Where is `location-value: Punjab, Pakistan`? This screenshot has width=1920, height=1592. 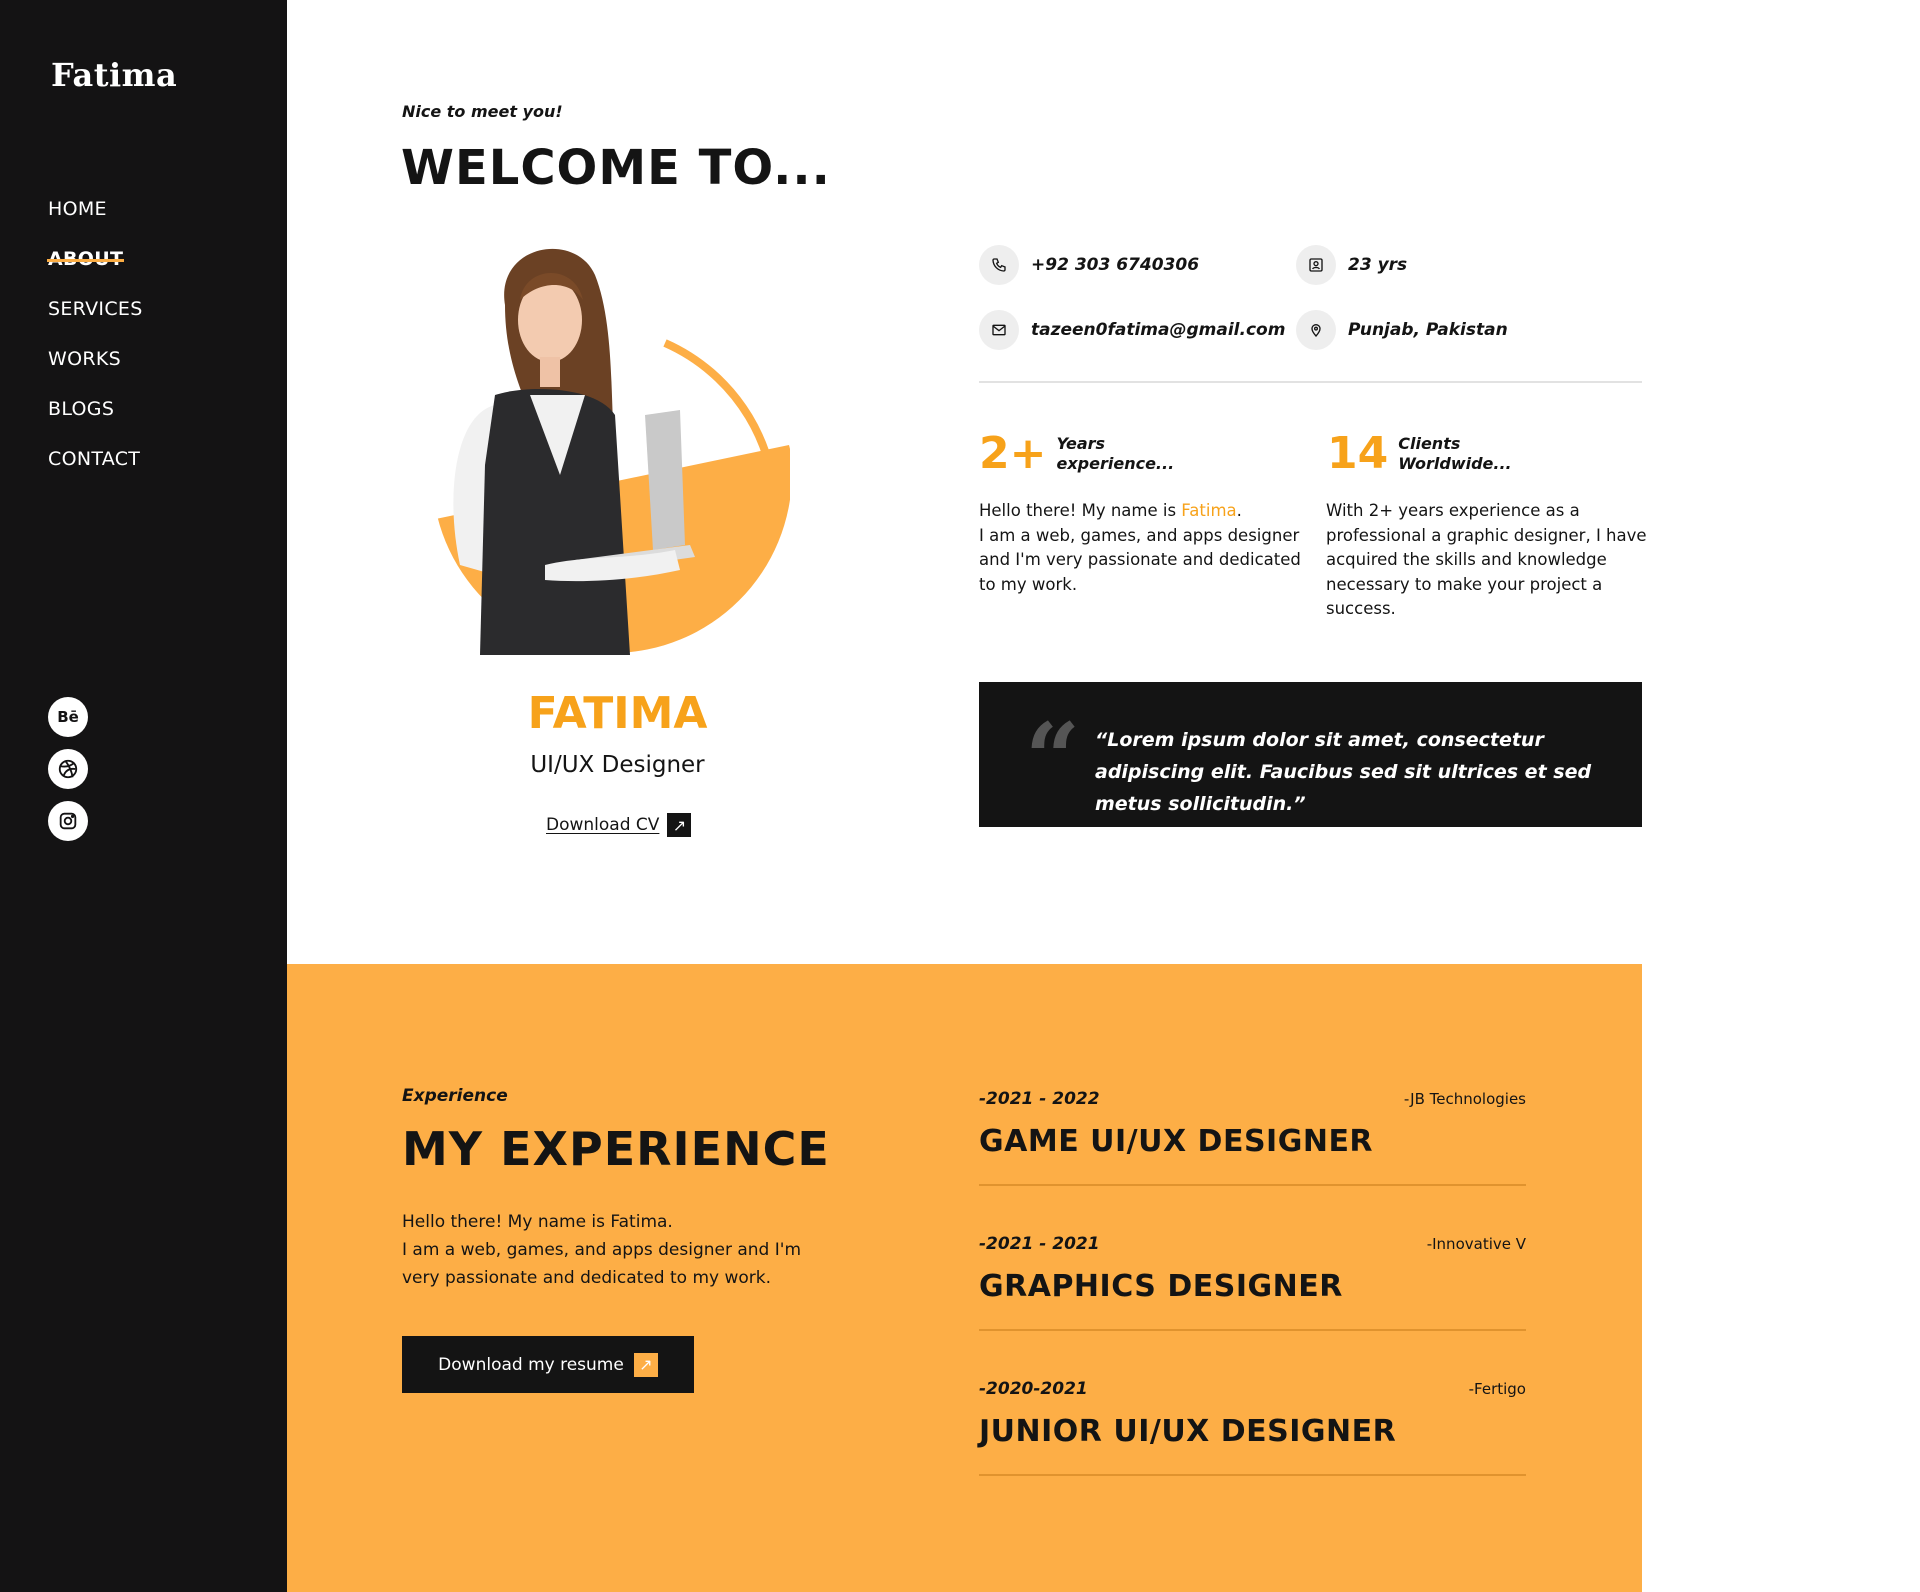 location-value: Punjab, Pakistan is located at coordinates (1428, 330).